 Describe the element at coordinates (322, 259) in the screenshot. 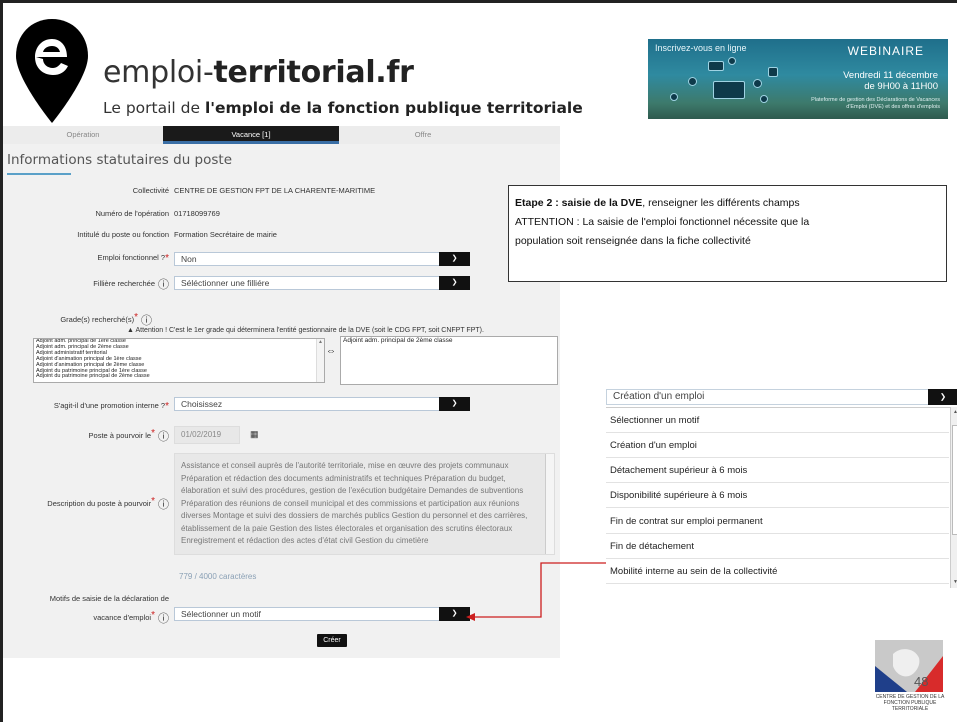

I see `emploi-fonctionnel-select: Non ❯` at that location.